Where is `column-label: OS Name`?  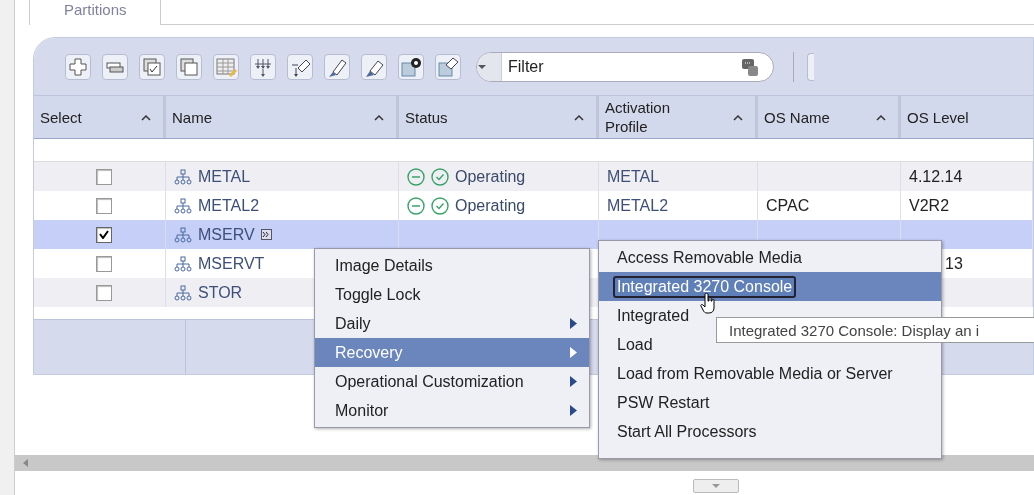 column-label: OS Name is located at coordinates (797, 117).